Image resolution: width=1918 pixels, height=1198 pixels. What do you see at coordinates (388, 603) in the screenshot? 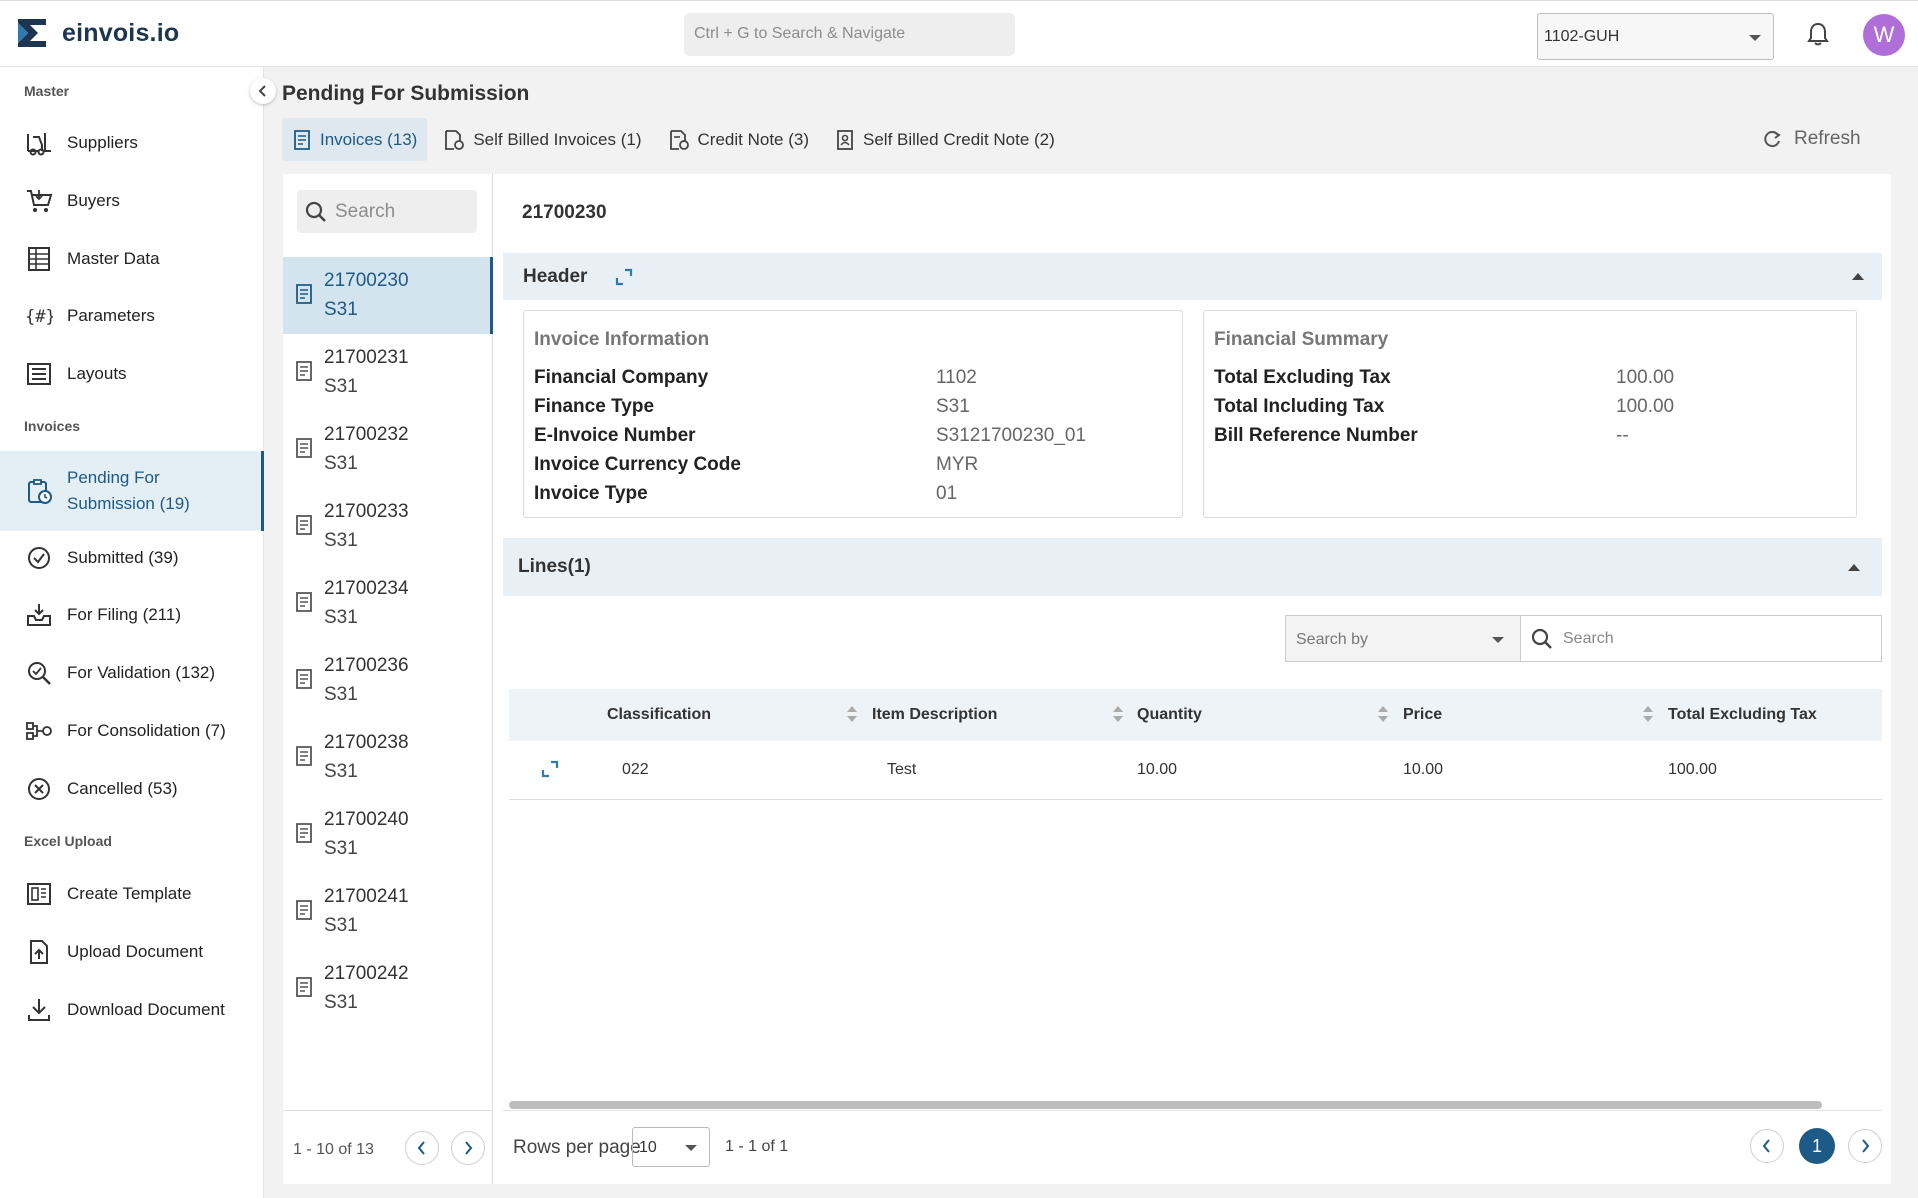
I see `invoice-list-item: 21700234 S31` at bounding box center [388, 603].